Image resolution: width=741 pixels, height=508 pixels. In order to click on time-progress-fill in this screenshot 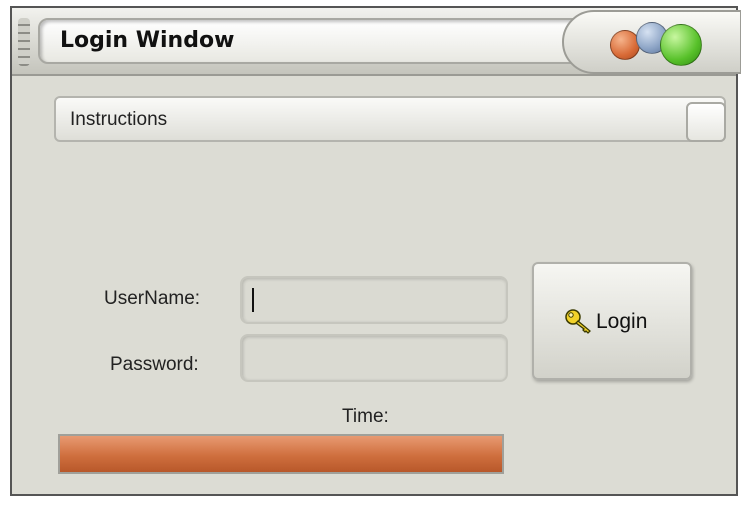, I will do `click(281, 454)`.